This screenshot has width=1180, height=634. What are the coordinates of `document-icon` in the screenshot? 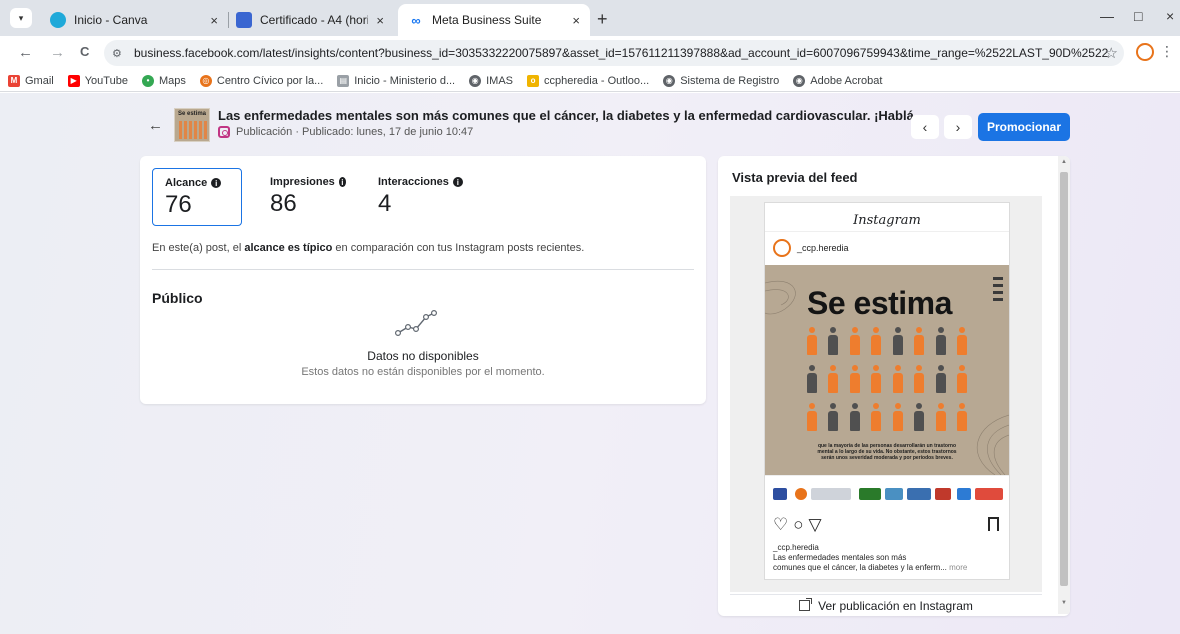 It's located at (244, 20).